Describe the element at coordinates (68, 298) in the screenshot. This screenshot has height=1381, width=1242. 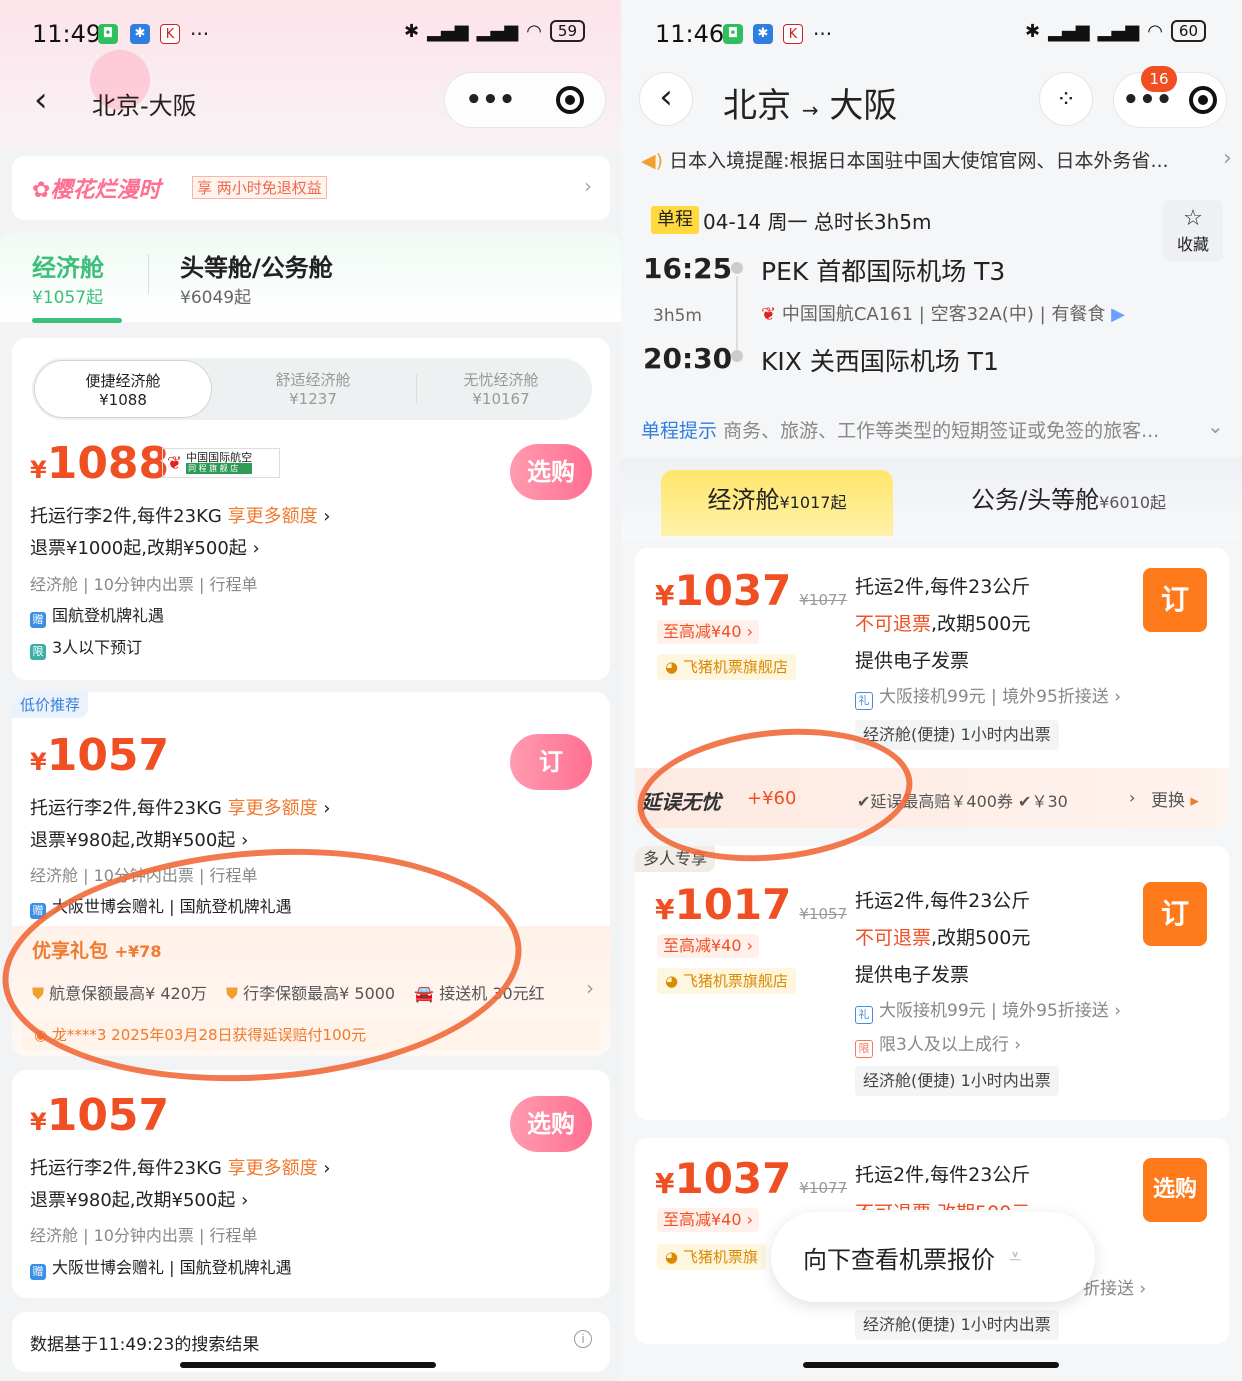
I see `tab-price: ¥1057起` at that location.